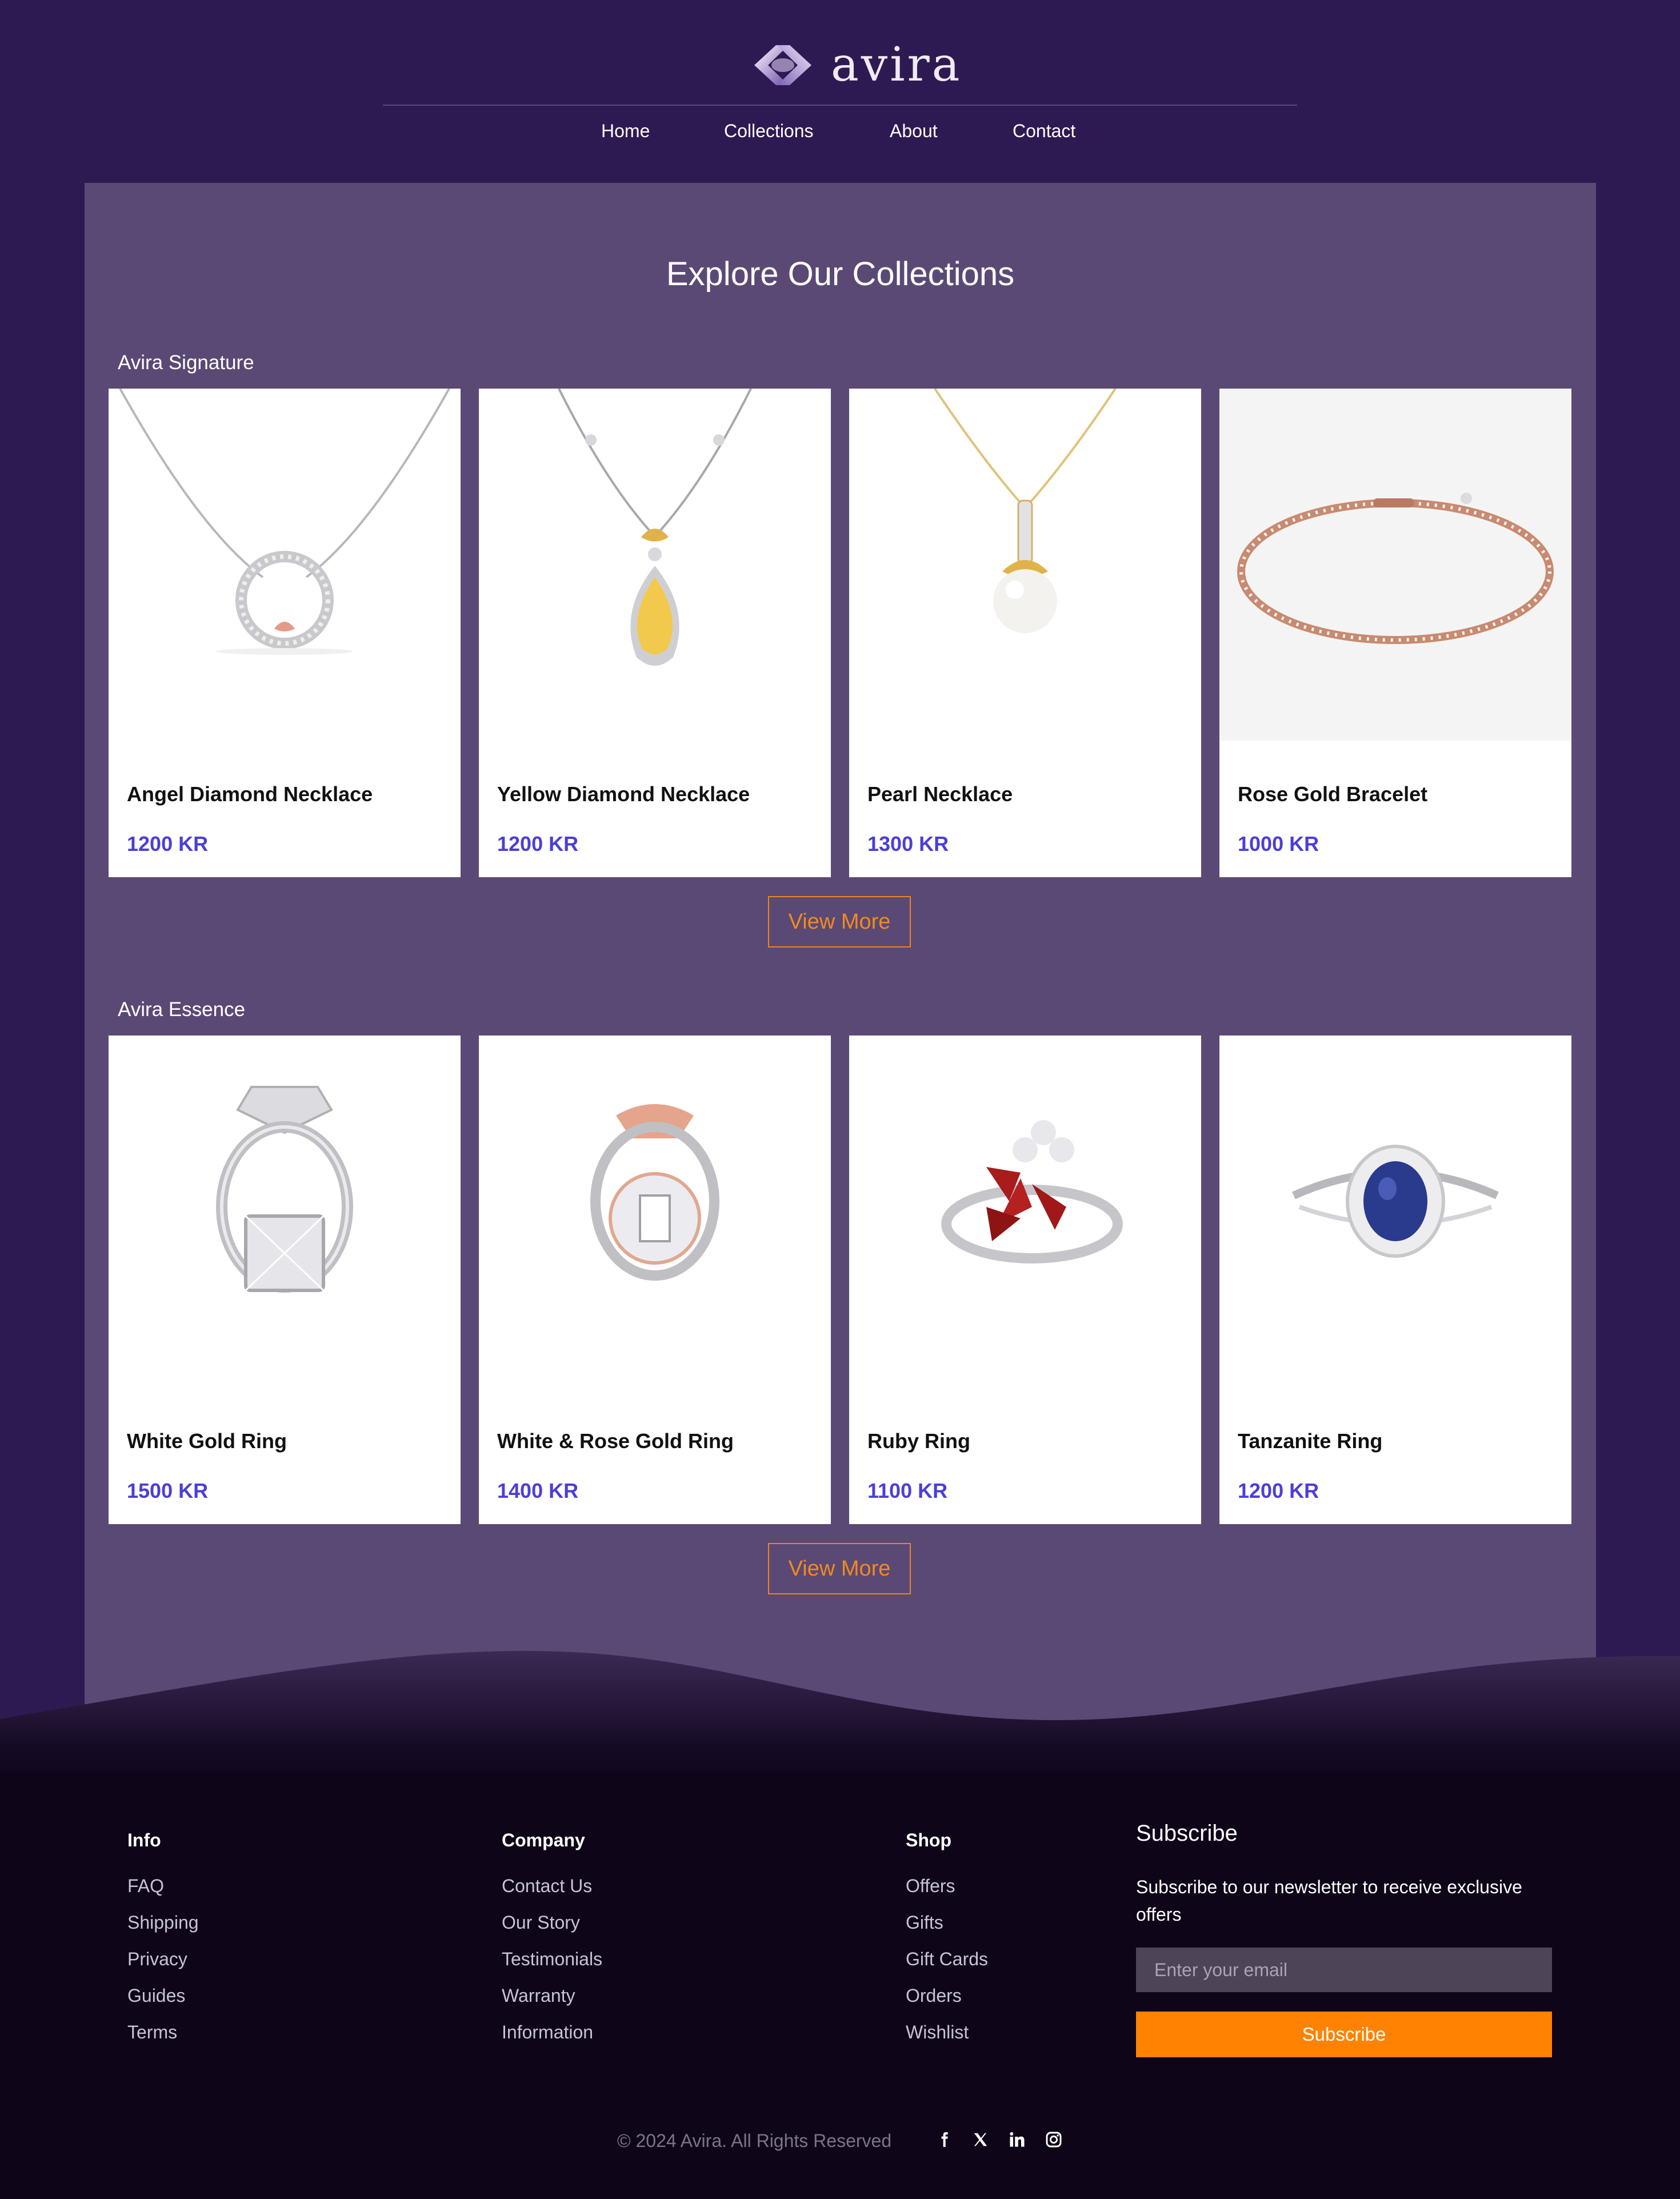 This screenshot has width=1680, height=2199. Describe the element at coordinates (284, 522) in the screenshot. I see `angel-necklace-icon` at that location.